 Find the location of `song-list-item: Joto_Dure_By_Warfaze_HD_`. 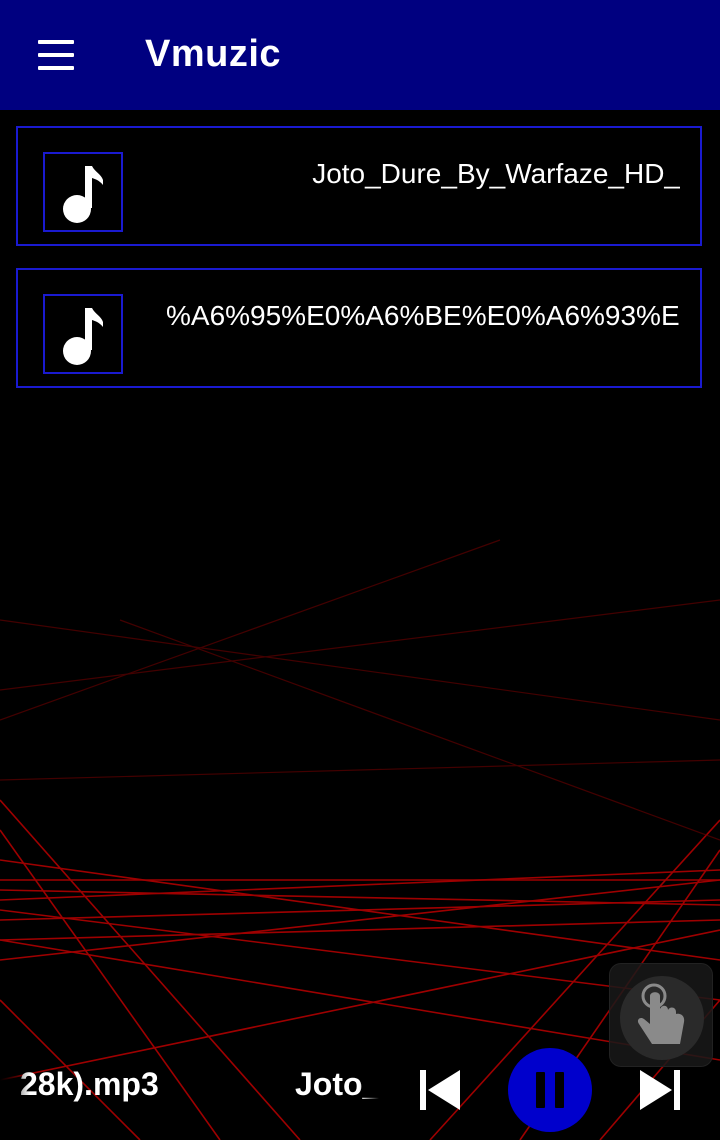

song-list-item: Joto_Dure_By_Warfaze_HD_ is located at coordinates (359, 186).